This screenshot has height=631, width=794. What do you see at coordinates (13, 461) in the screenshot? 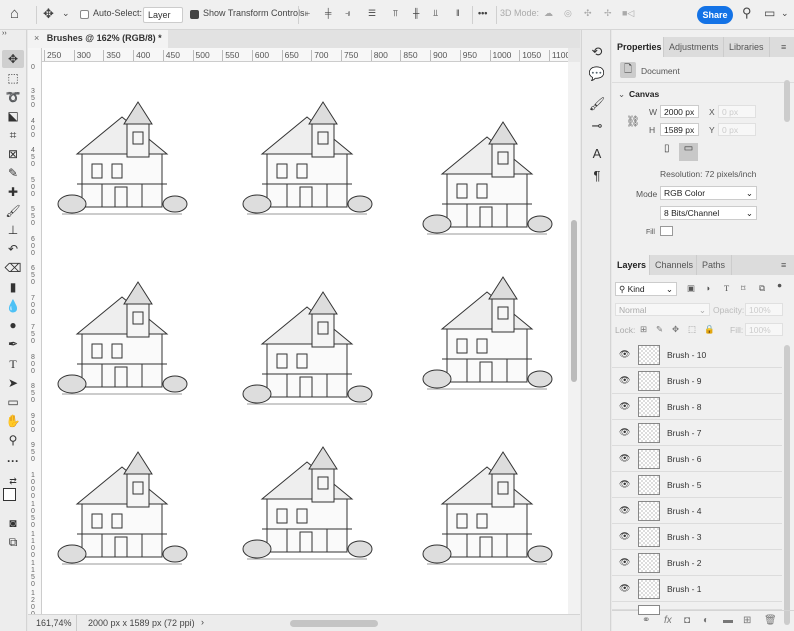
I see `more-tools-icon: ···` at bounding box center [13, 461].